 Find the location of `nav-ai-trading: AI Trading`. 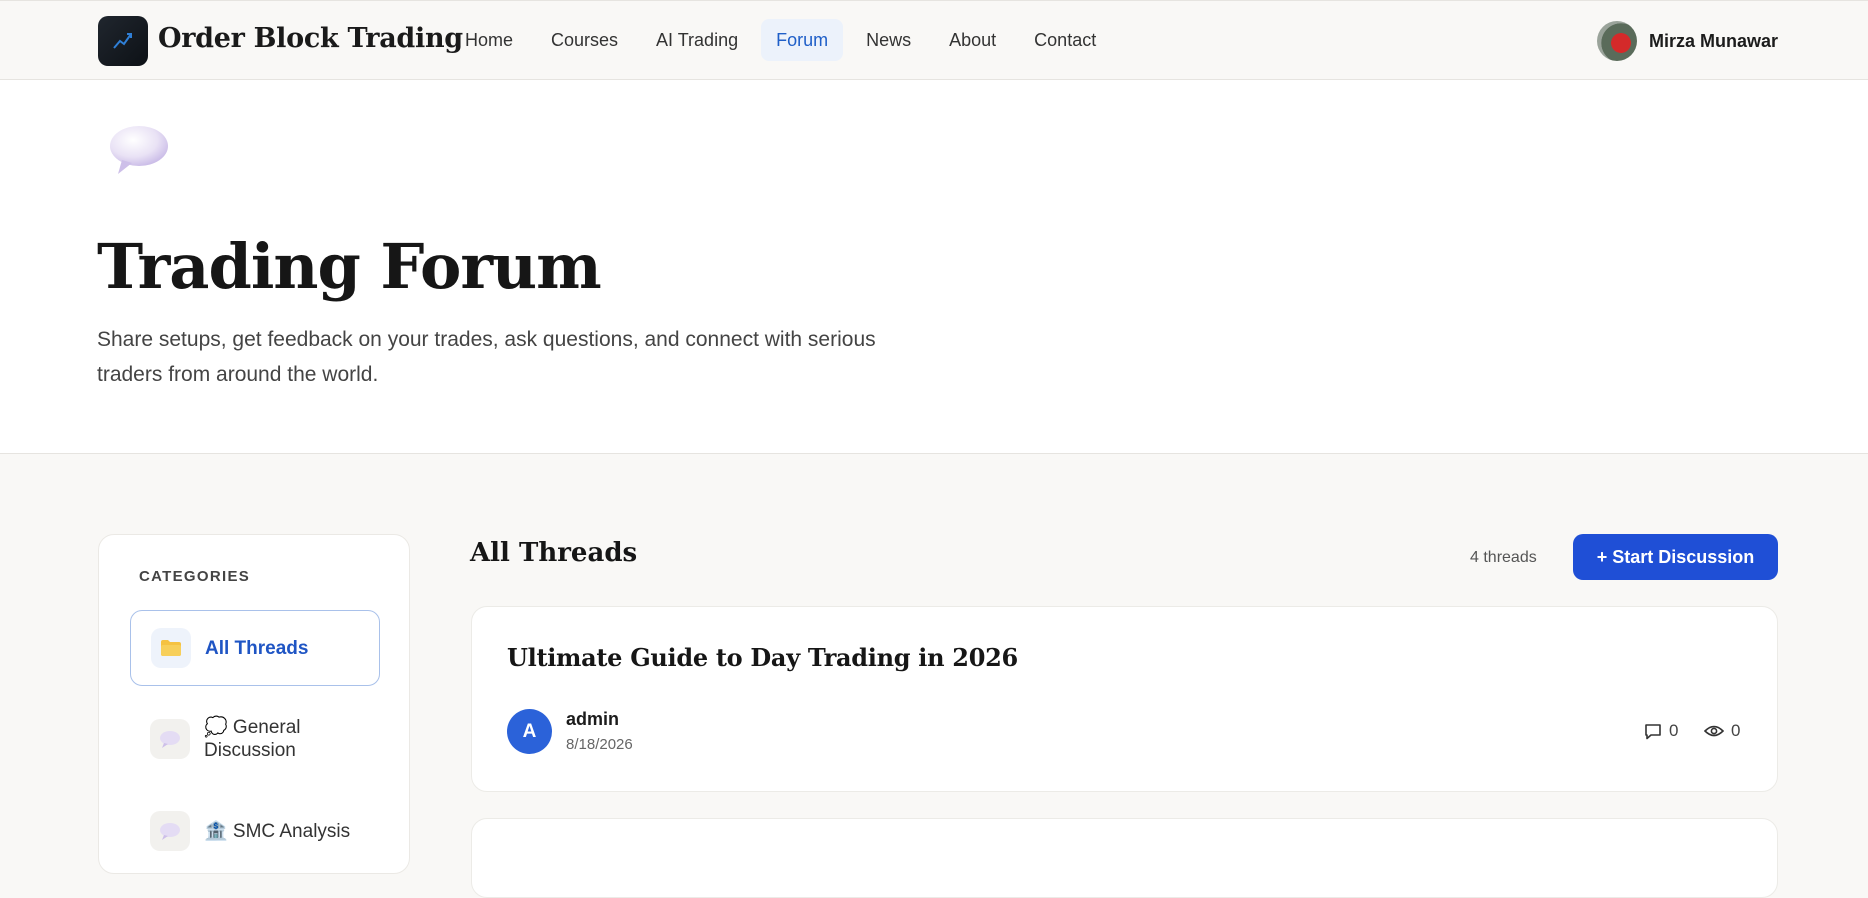

nav-ai-trading: AI Trading is located at coordinates (697, 40).